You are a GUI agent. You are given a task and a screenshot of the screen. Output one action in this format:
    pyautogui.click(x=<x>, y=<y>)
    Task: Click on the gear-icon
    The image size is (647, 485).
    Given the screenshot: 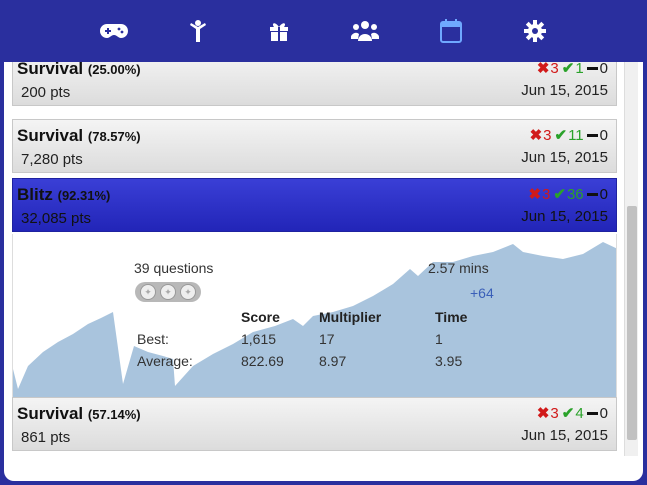 What is the action you would take?
    pyautogui.click(x=535, y=31)
    